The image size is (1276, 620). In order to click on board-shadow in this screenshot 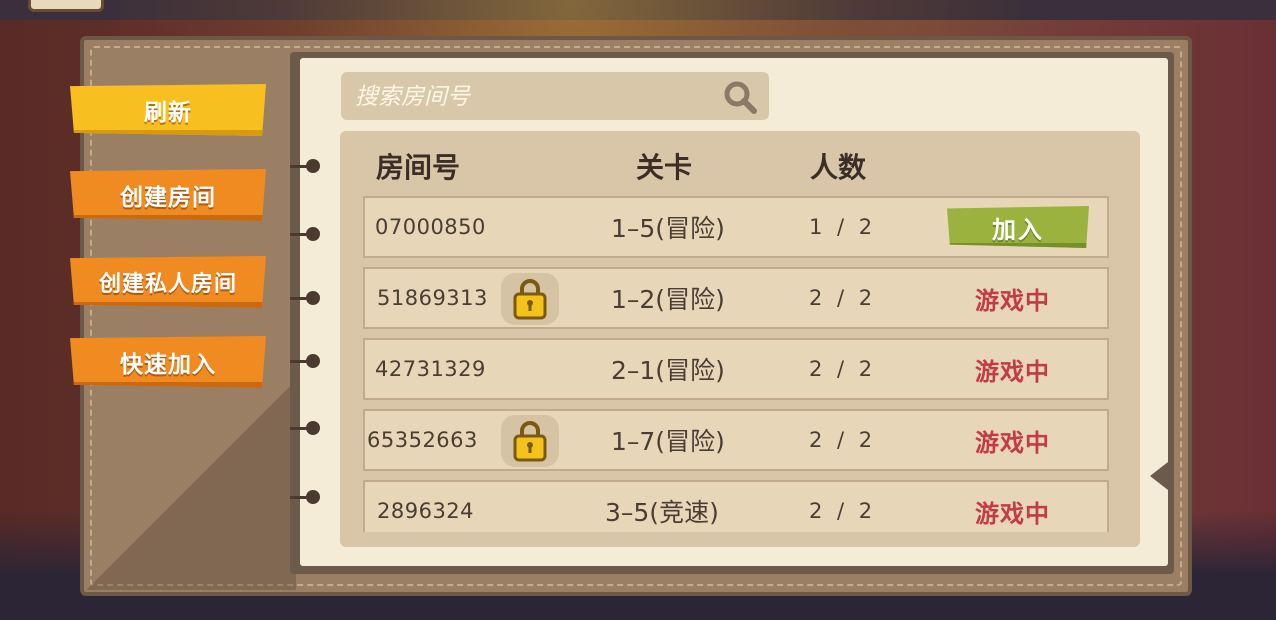, I will do `click(191, 485)`.